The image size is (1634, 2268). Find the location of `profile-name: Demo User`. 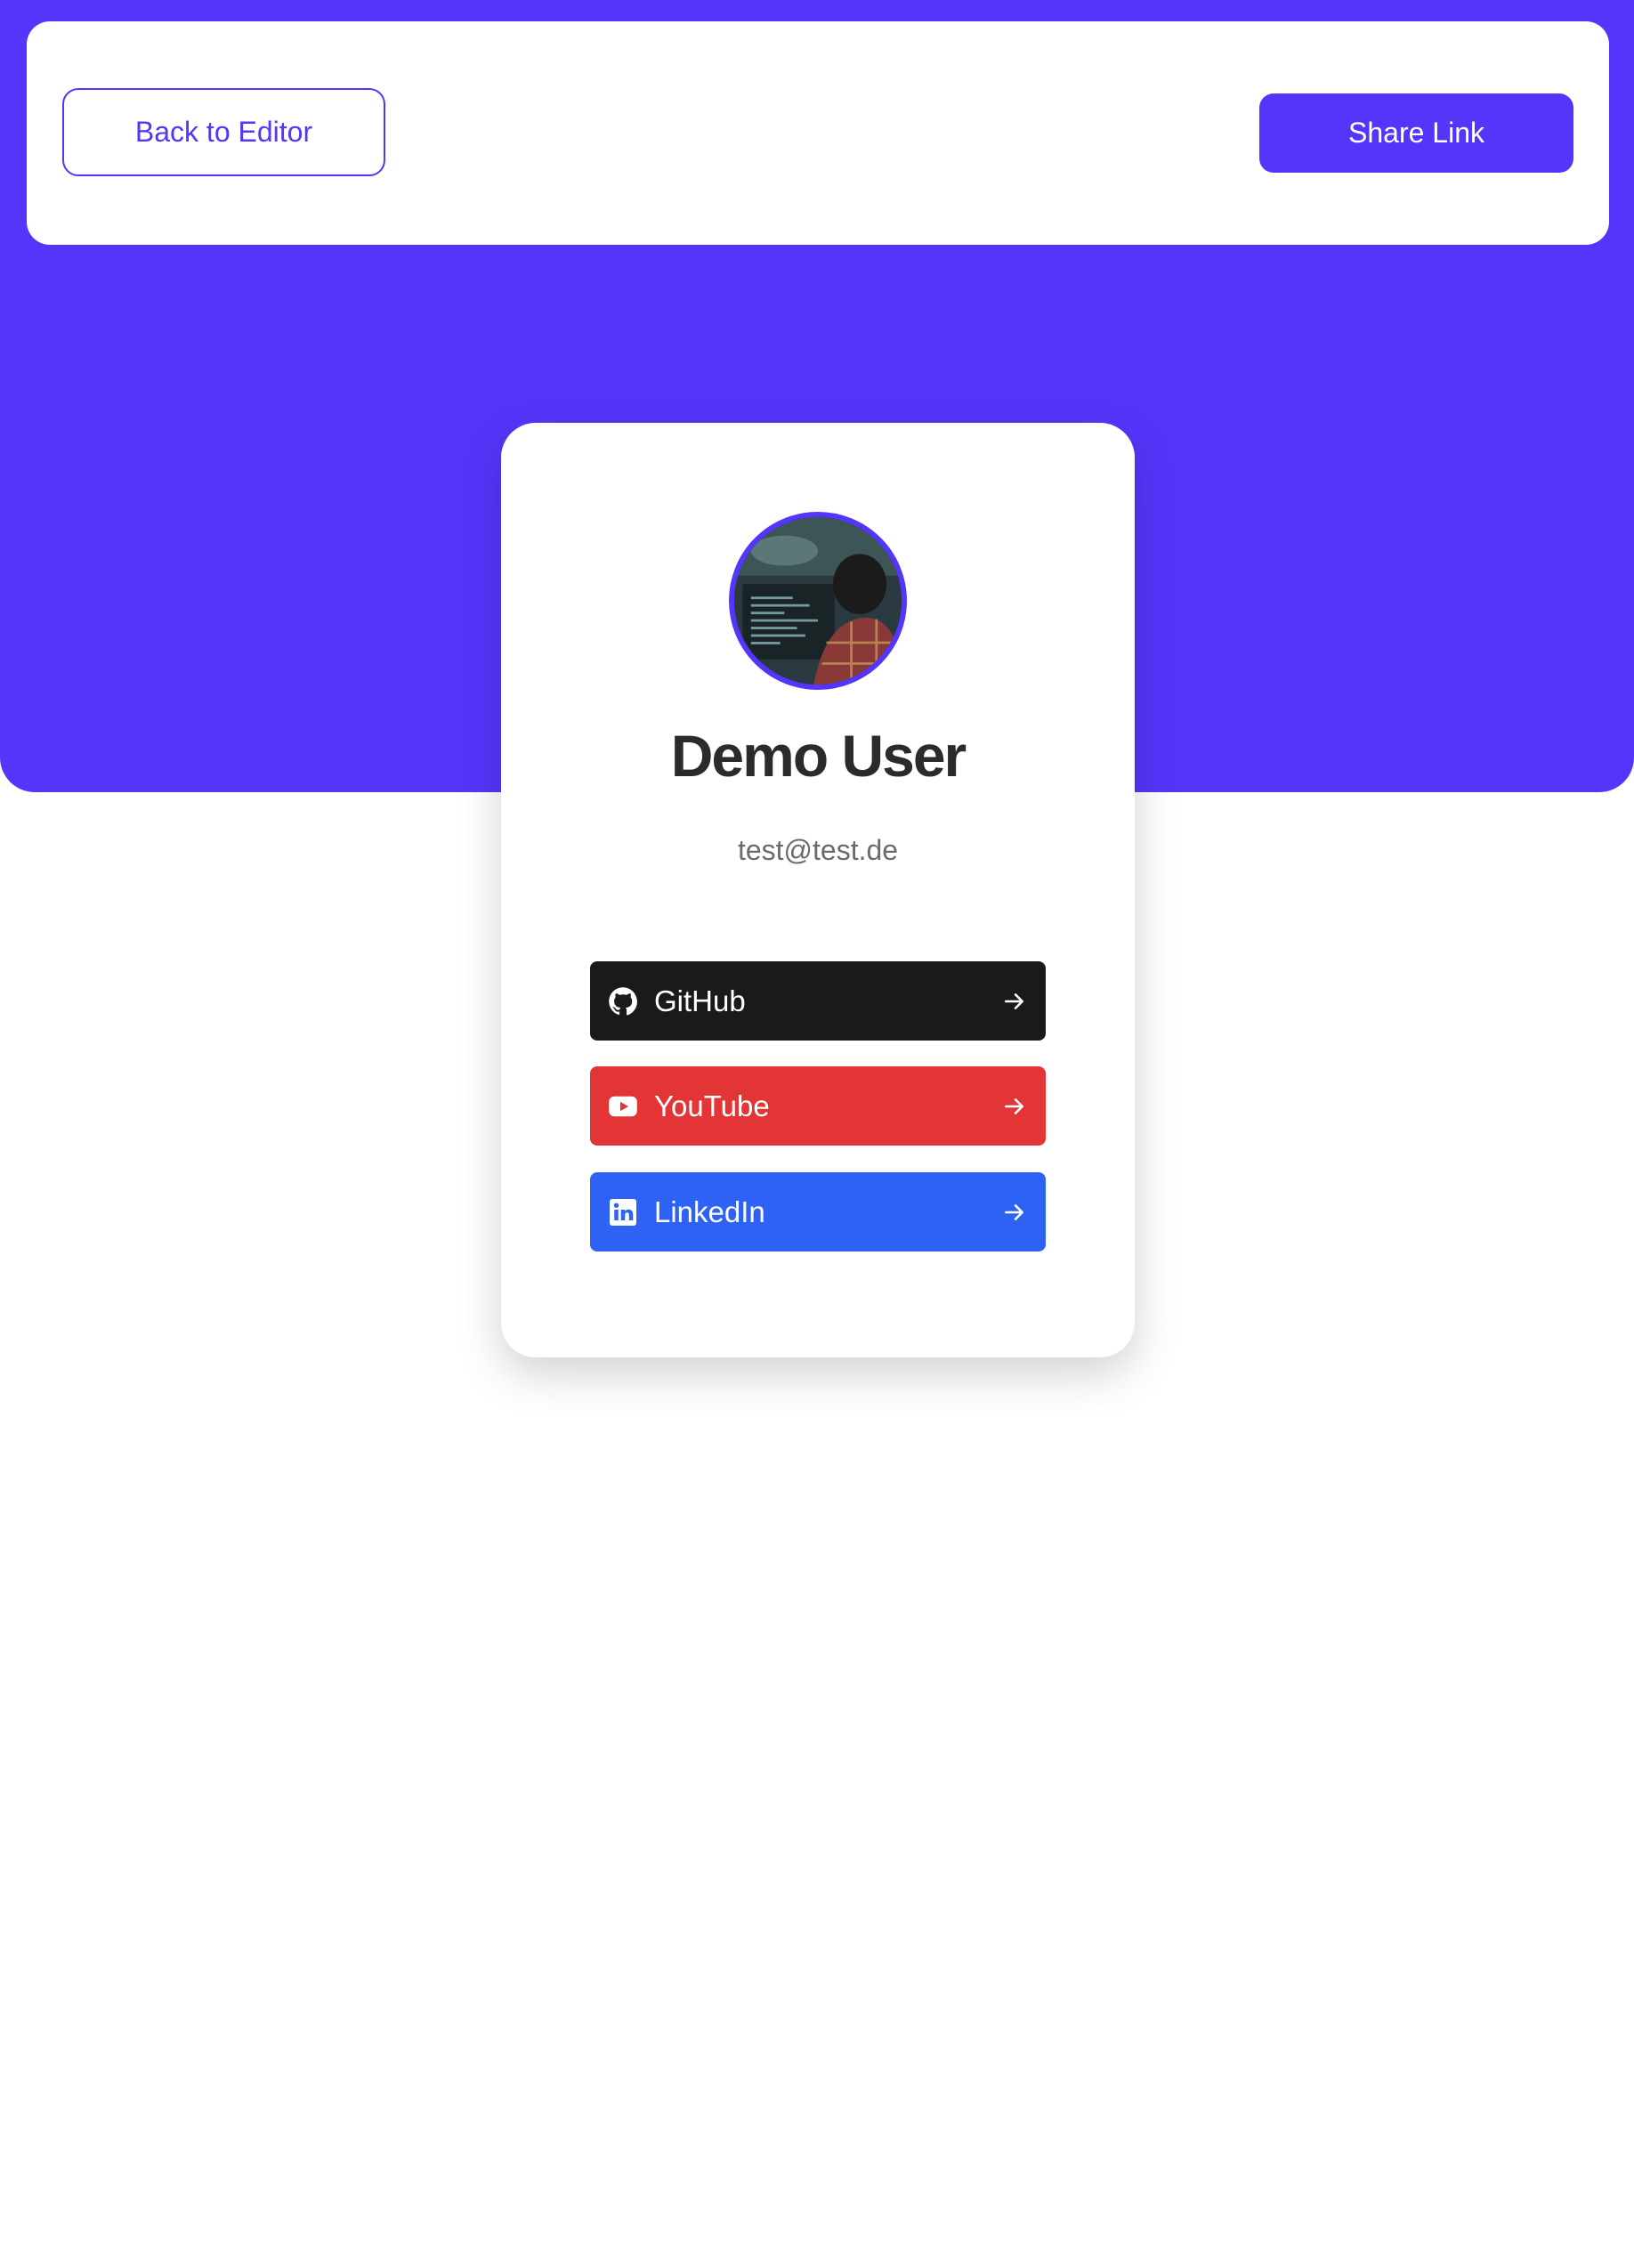

profile-name: Demo User is located at coordinates (818, 756).